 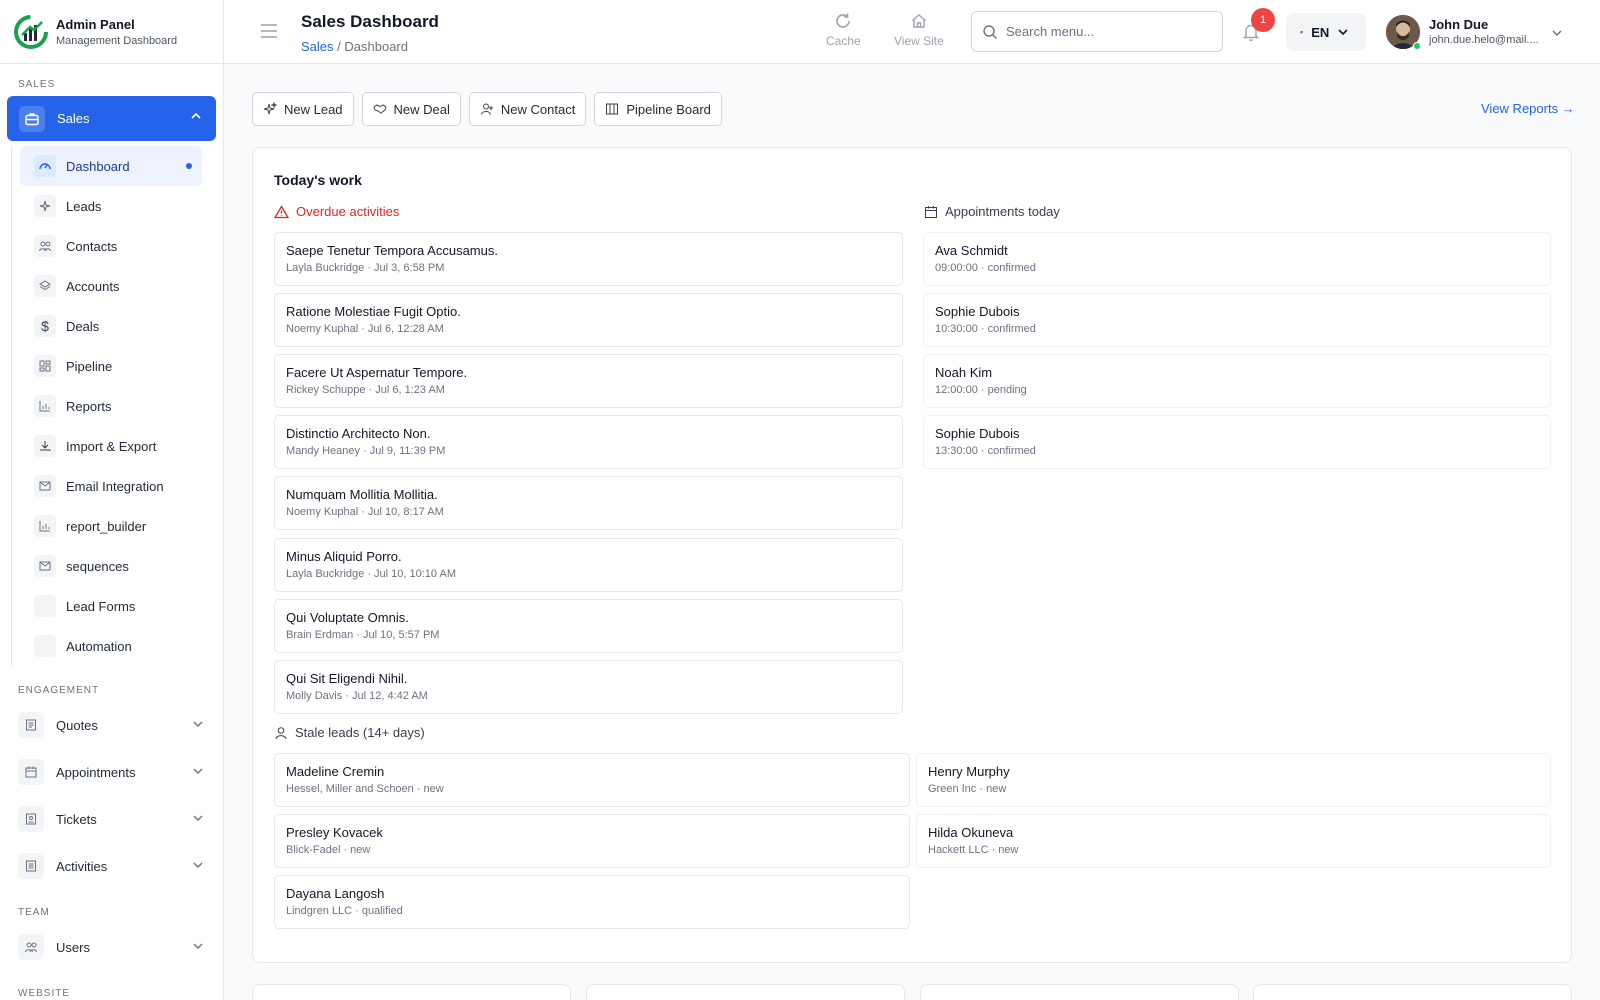 I want to click on brand: Admin Panel Management Dashboard, so click(x=111, y=32).